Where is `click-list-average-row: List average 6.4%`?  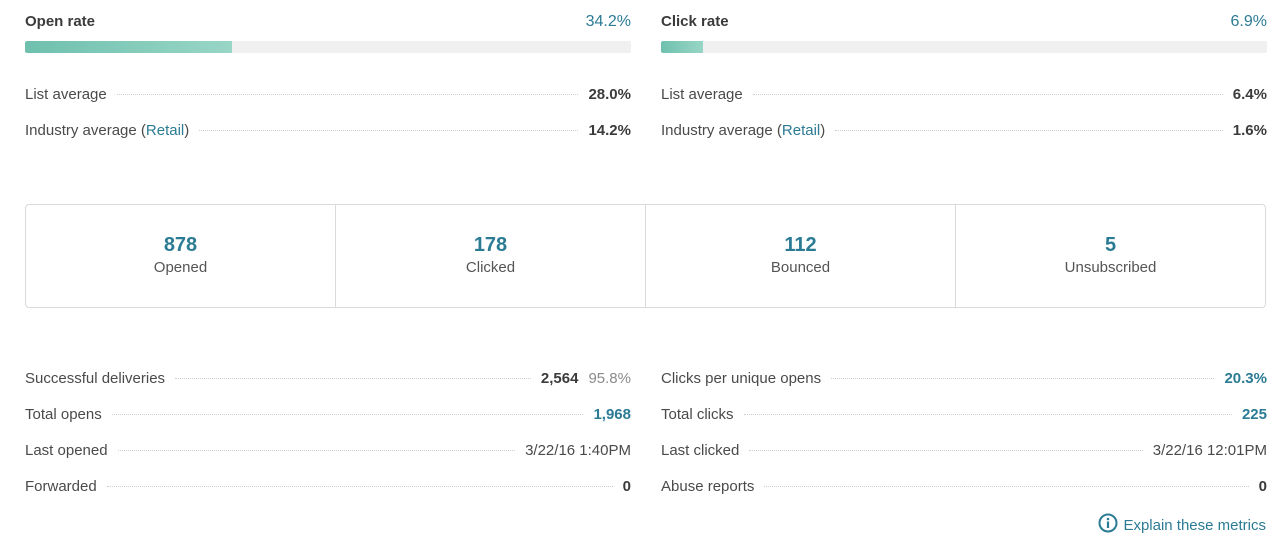 click-list-average-row: List average 6.4% is located at coordinates (964, 97).